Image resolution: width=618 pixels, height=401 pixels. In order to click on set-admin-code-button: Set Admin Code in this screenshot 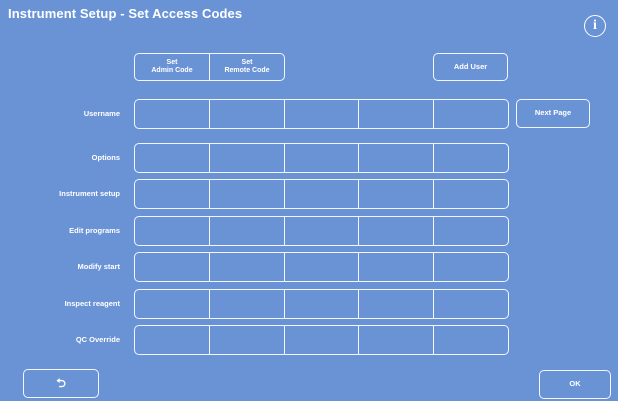, I will do `click(172, 67)`.